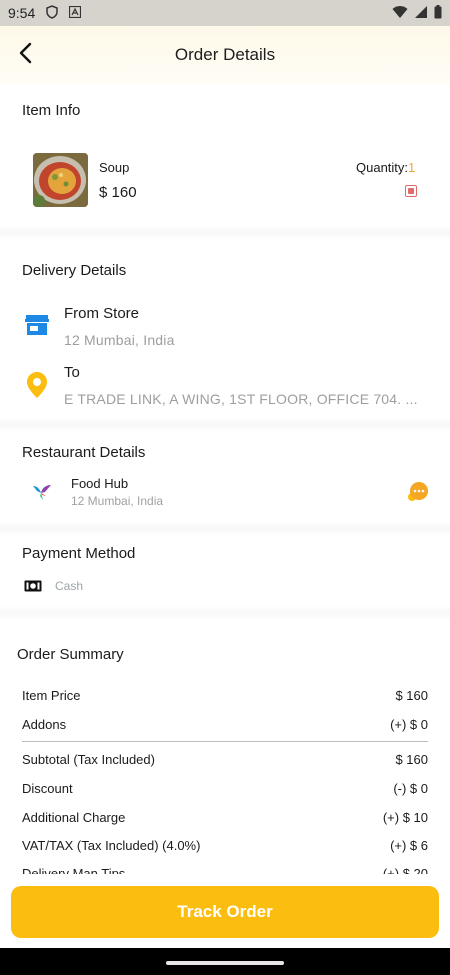 The width and height of the screenshot is (450, 975). What do you see at coordinates (69, 586) in the screenshot?
I see `payment-method-value: Cash` at bounding box center [69, 586].